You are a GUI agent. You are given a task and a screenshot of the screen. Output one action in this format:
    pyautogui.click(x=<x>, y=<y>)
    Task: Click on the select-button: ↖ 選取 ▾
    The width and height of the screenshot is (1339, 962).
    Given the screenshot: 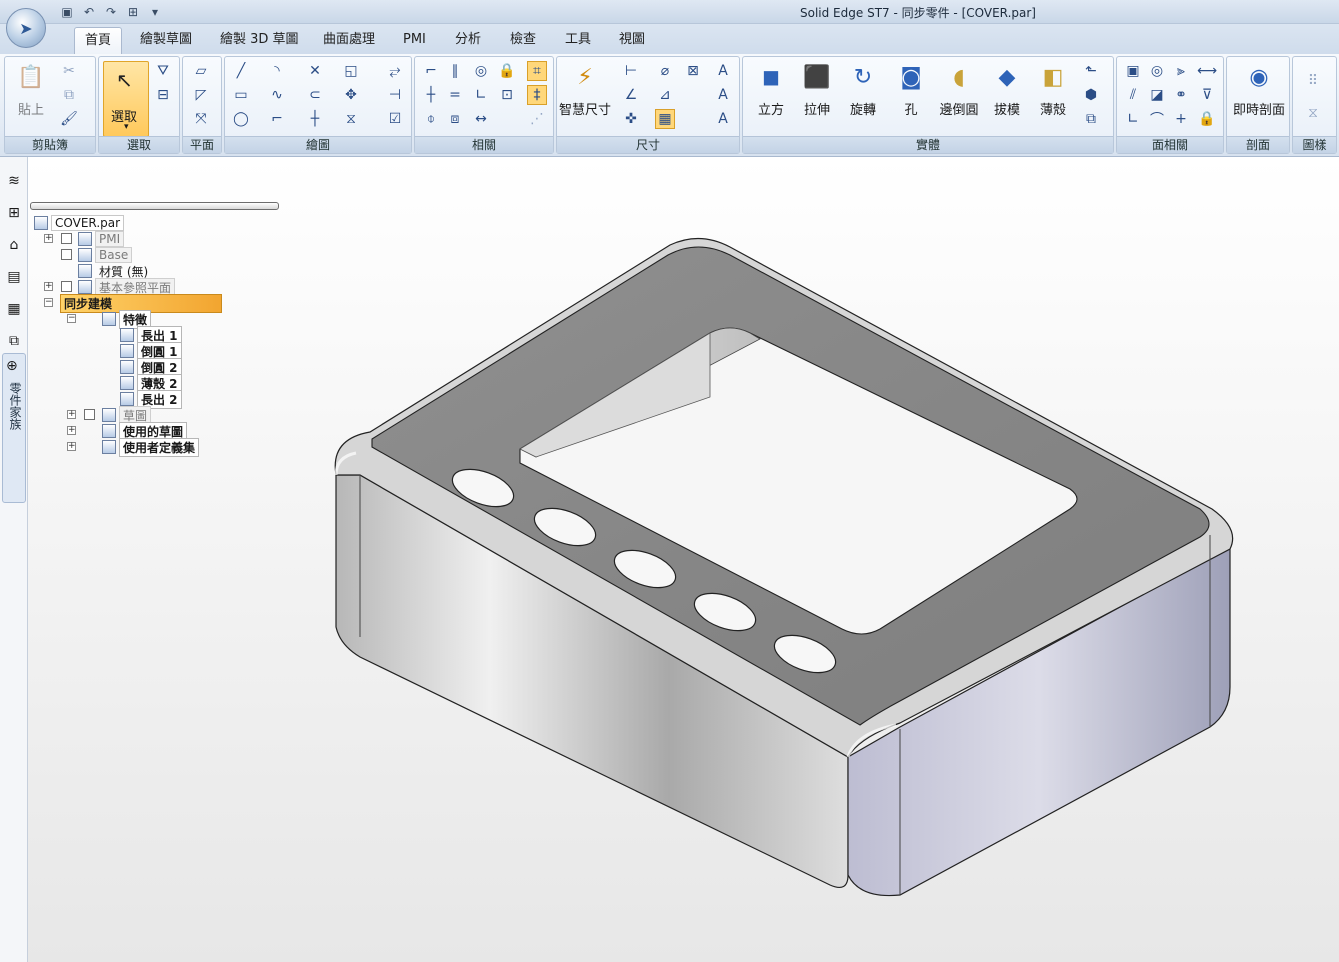 What is the action you would take?
    pyautogui.click(x=126, y=99)
    